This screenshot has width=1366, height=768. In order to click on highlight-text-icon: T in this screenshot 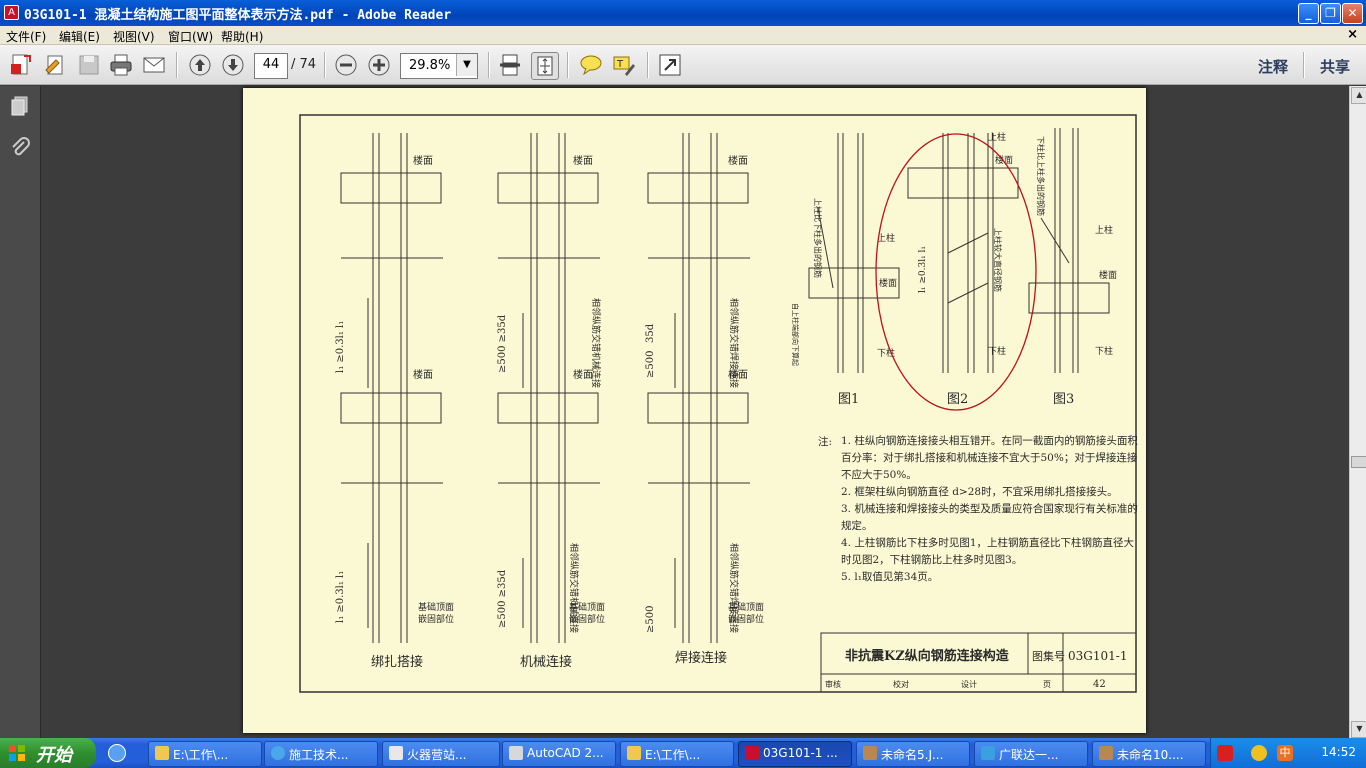, I will do `click(624, 65)`.